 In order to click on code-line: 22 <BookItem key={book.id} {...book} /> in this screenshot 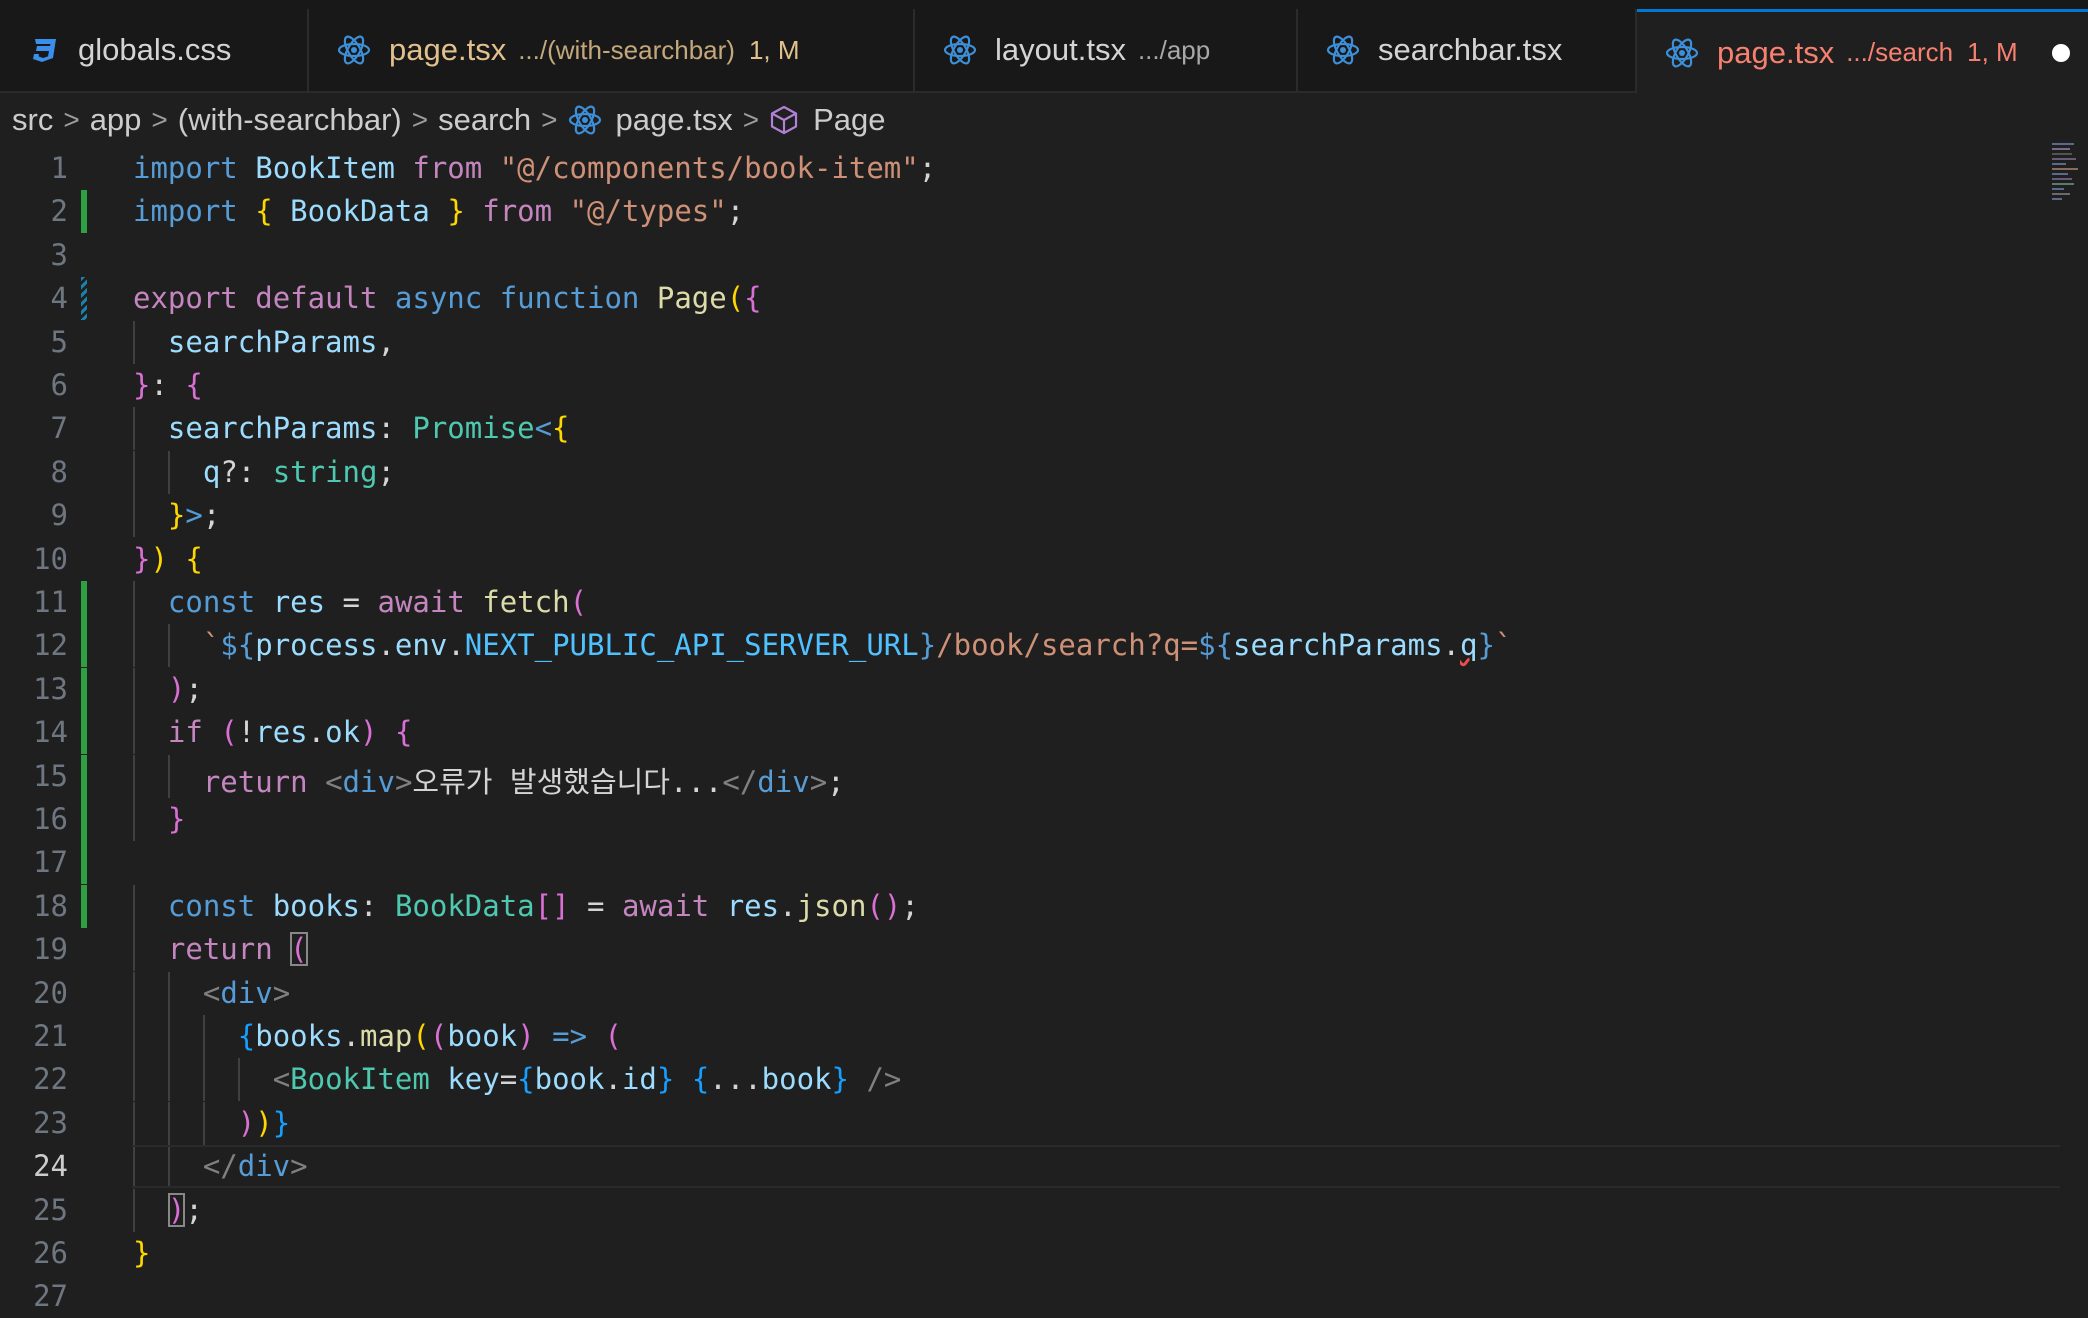, I will do `click(1030, 1080)`.